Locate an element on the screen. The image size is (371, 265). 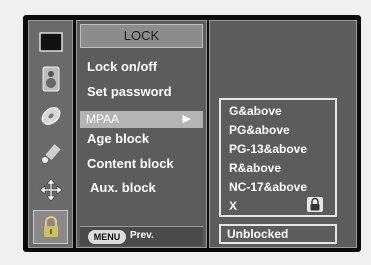
satellite-icon is located at coordinates (51, 153).